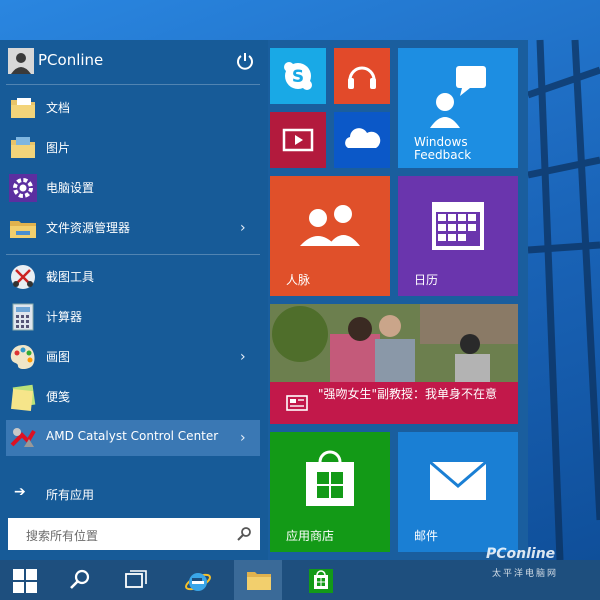 Image resolution: width=600 pixels, height=600 pixels. What do you see at coordinates (23, 148) in the screenshot?
I see `folder-pictures-icon` at bounding box center [23, 148].